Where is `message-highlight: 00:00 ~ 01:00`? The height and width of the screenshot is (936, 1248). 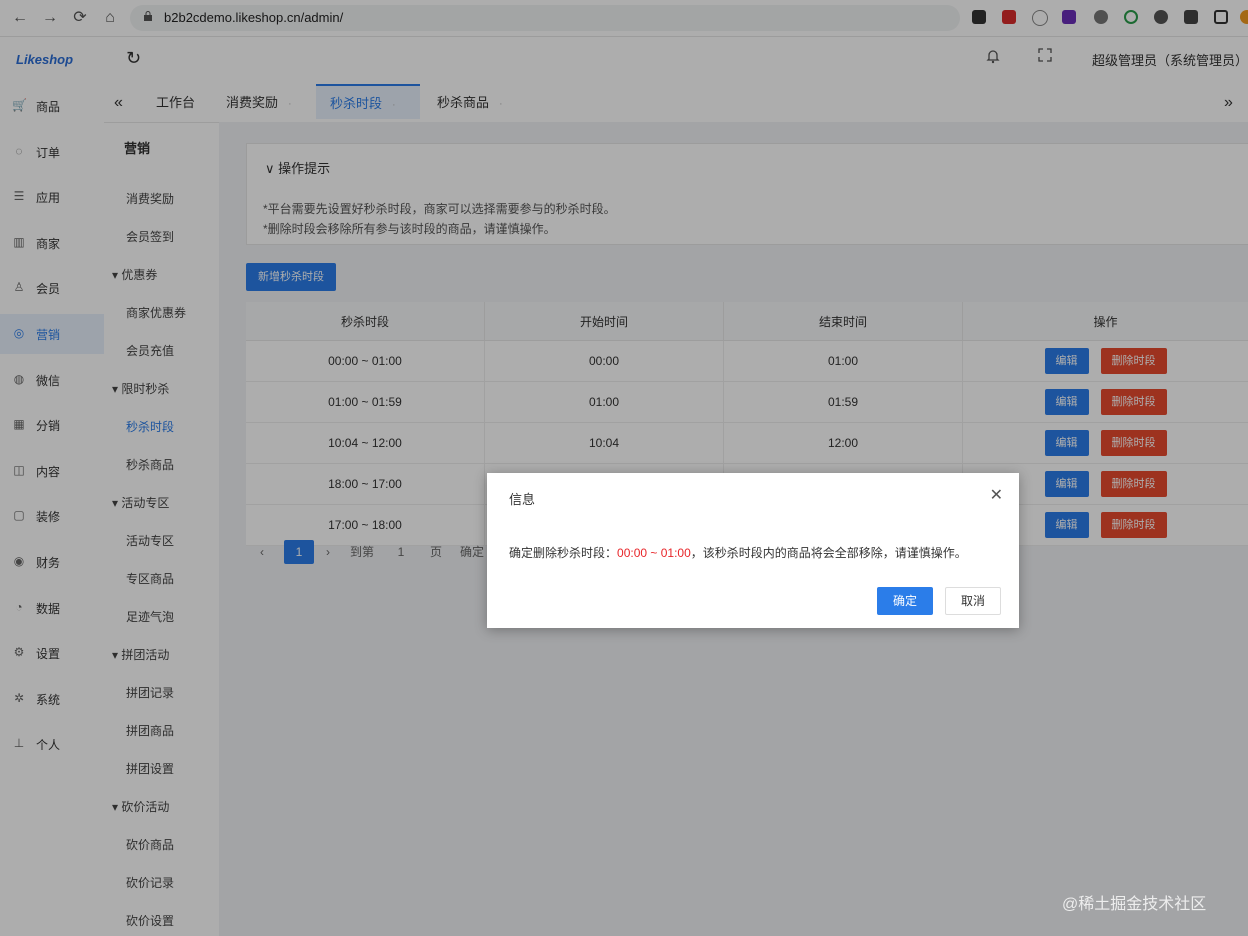 message-highlight: 00:00 ~ 01:00 is located at coordinates (654, 553).